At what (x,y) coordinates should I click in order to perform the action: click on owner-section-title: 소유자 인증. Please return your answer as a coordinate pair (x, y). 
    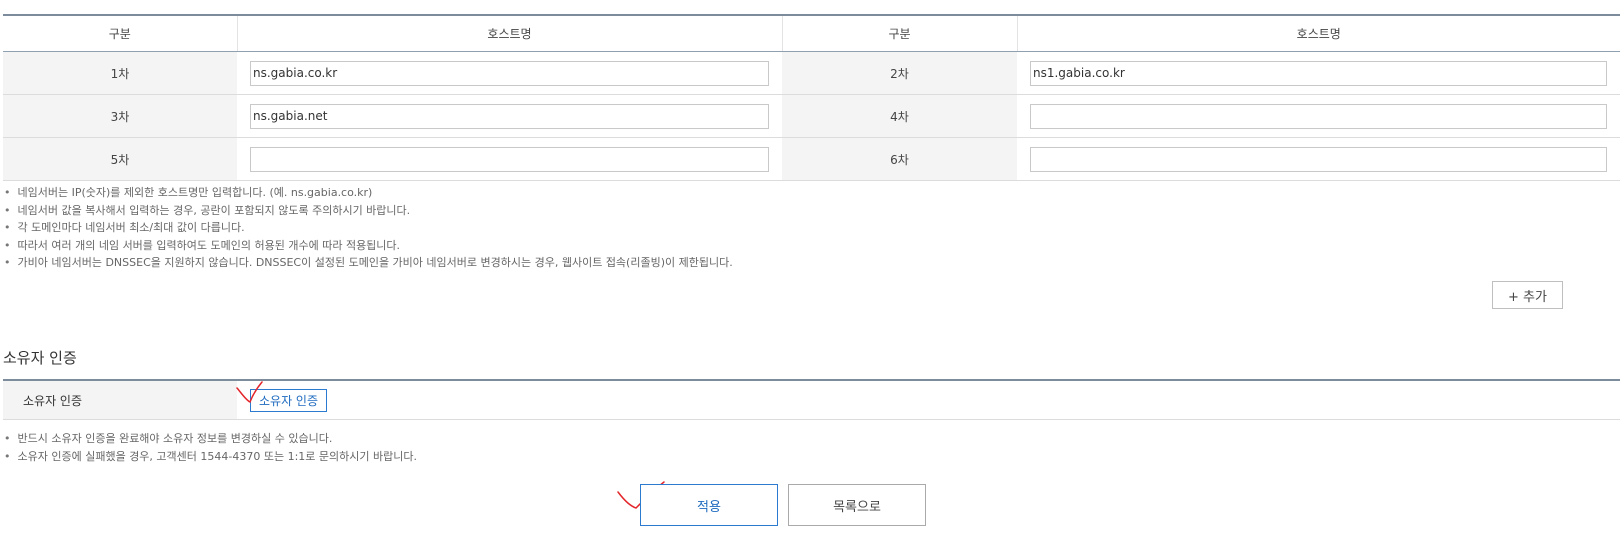
    Looking at the image, I should click on (40, 358).